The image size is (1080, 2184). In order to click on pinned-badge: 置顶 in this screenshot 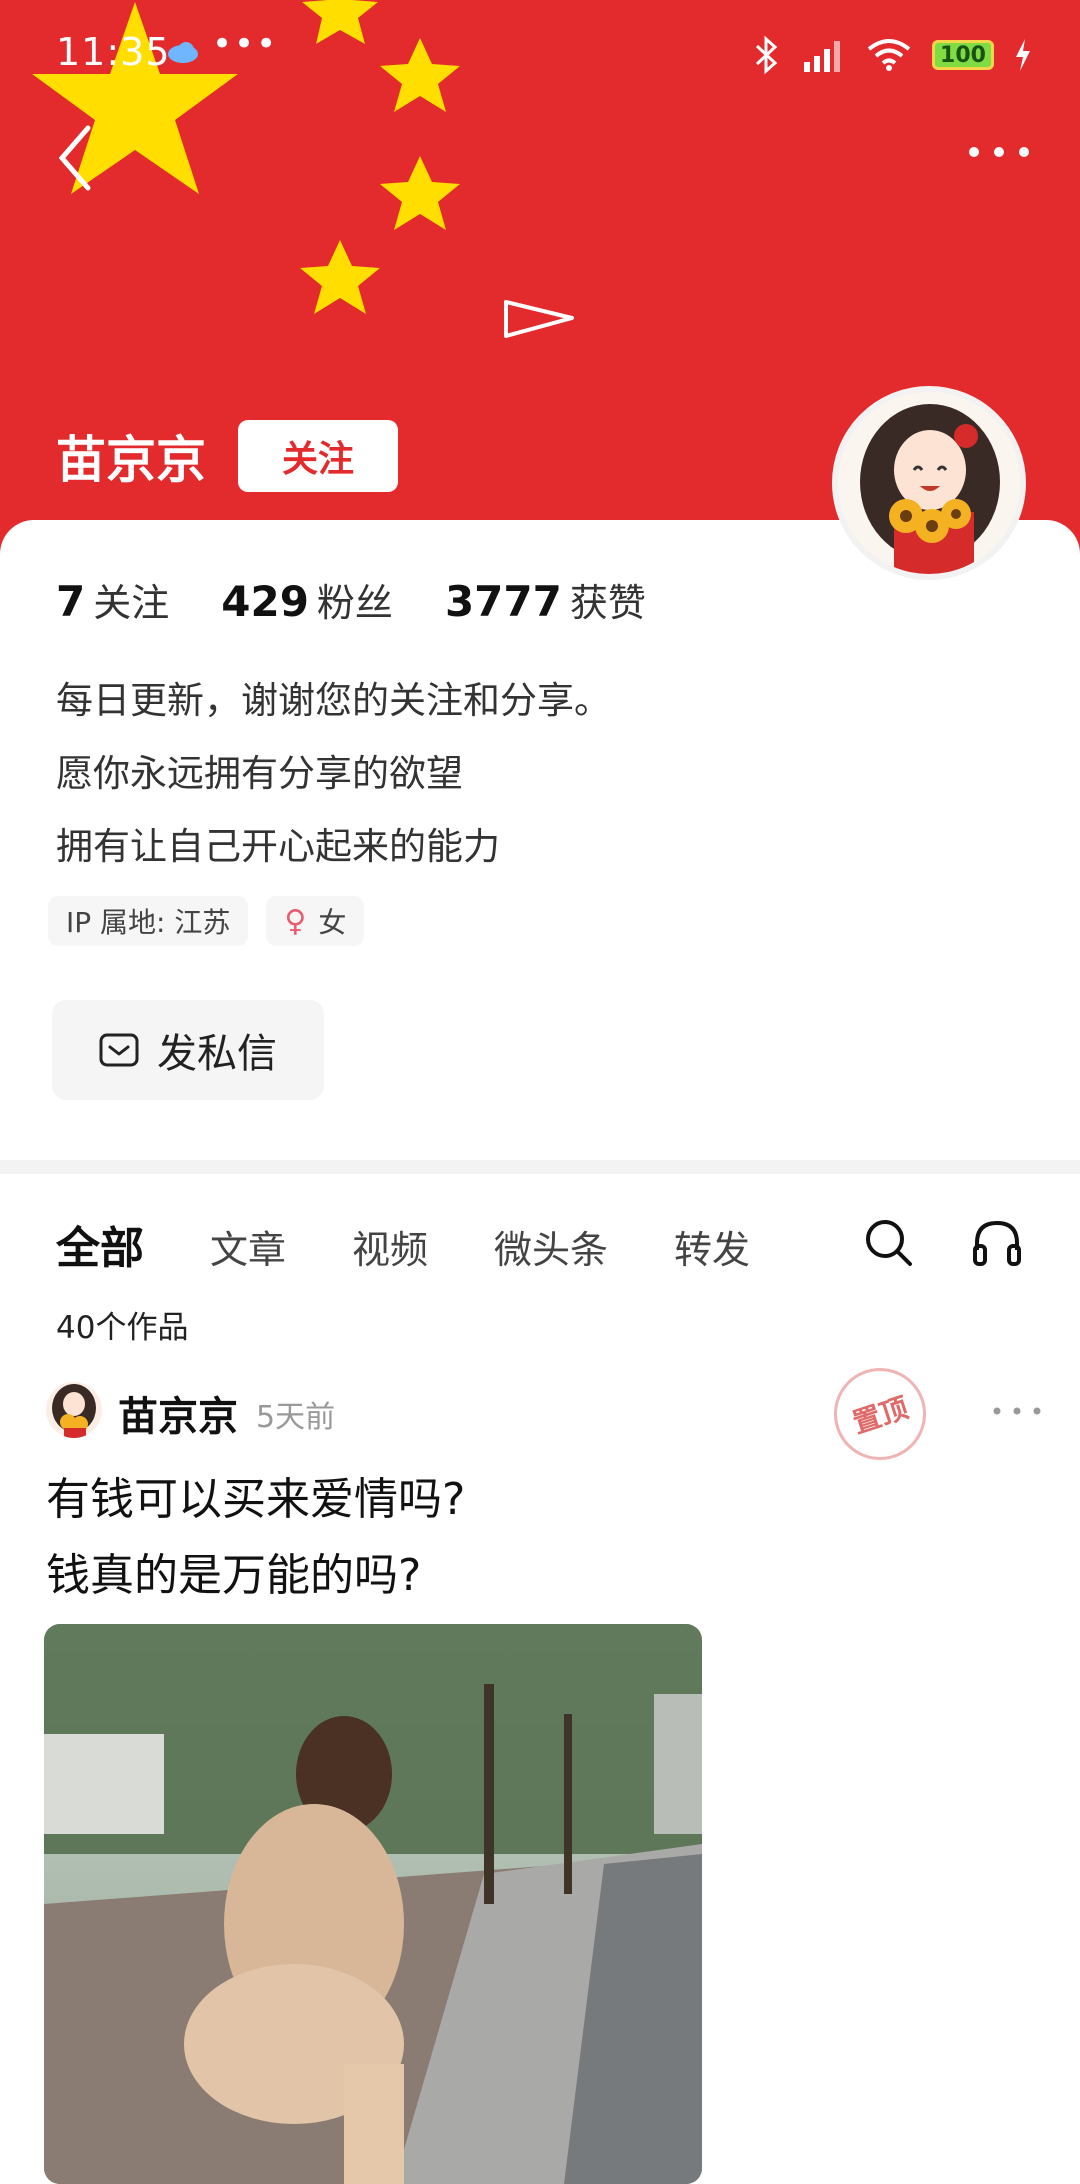, I will do `click(880, 1414)`.